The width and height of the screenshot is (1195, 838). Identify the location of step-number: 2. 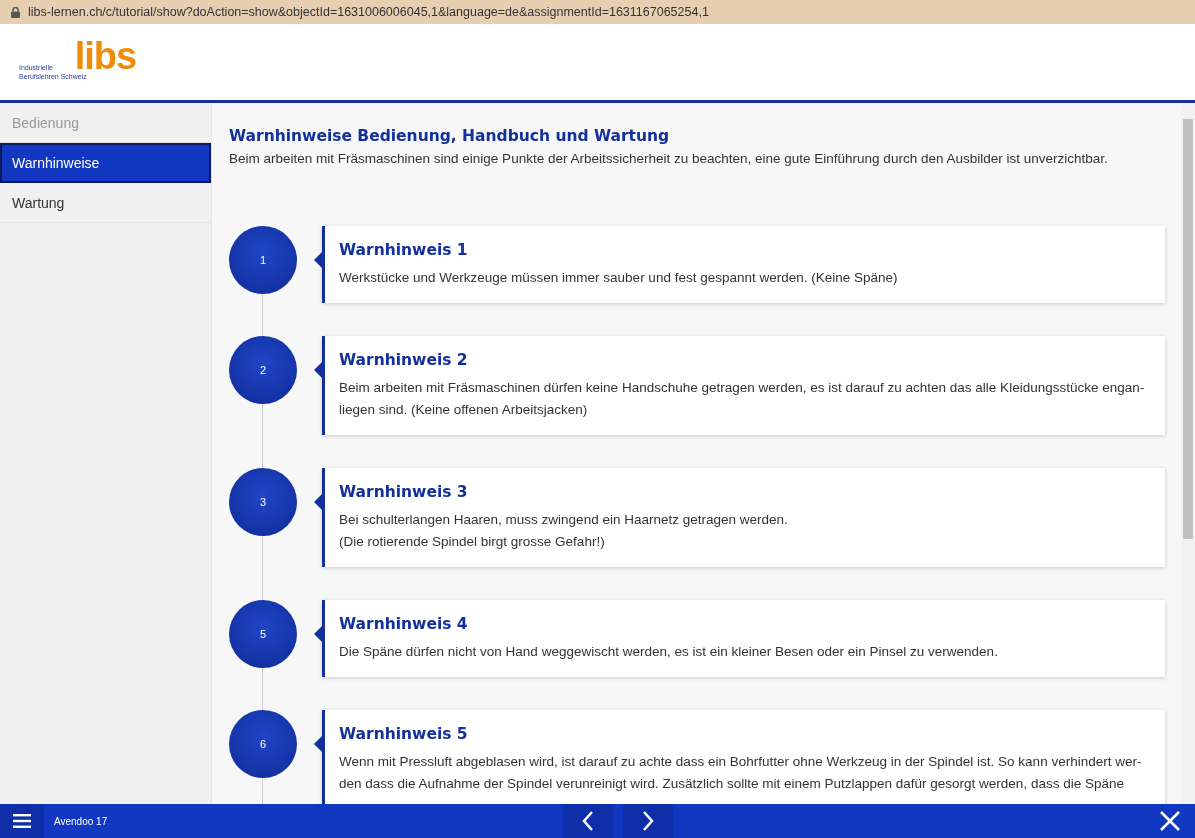
(263, 370).